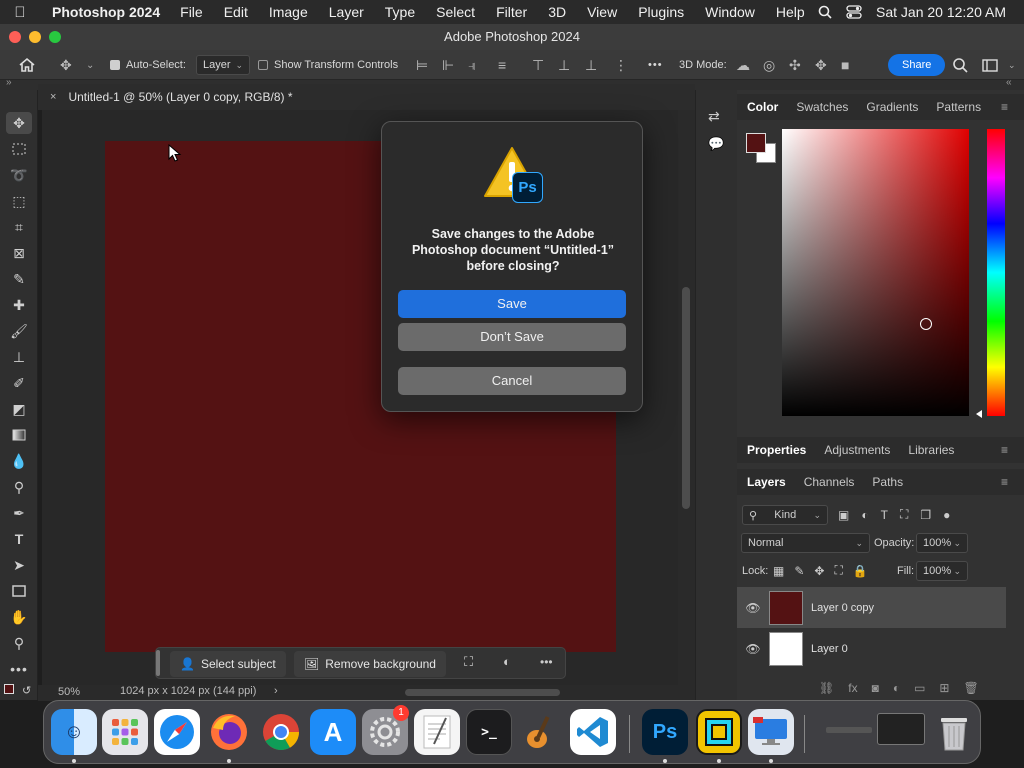 This screenshot has height=768, width=1024. Describe the element at coordinates (400, 12) in the screenshot. I see `menu-type: Type` at that location.